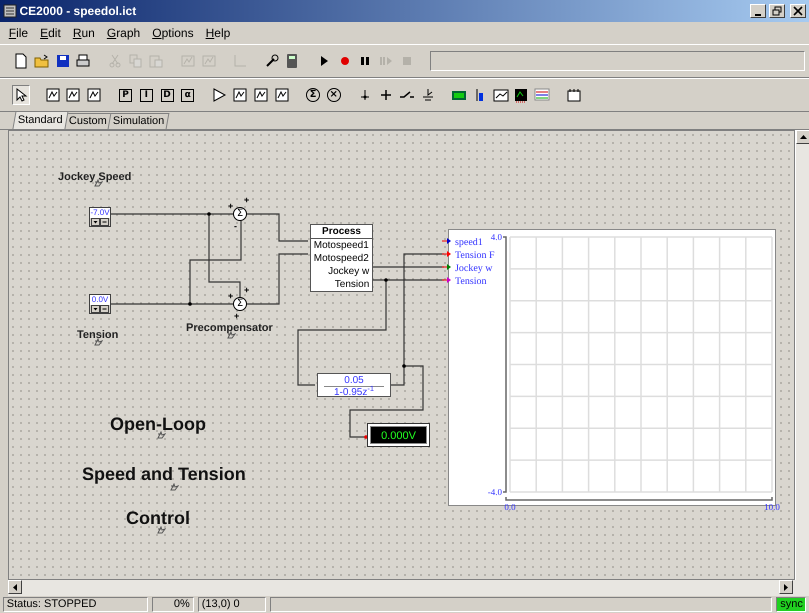 The width and height of the screenshot is (809, 613). What do you see at coordinates (235, 226) in the screenshot?
I see `sign-label: -` at bounding box center [235, 226].